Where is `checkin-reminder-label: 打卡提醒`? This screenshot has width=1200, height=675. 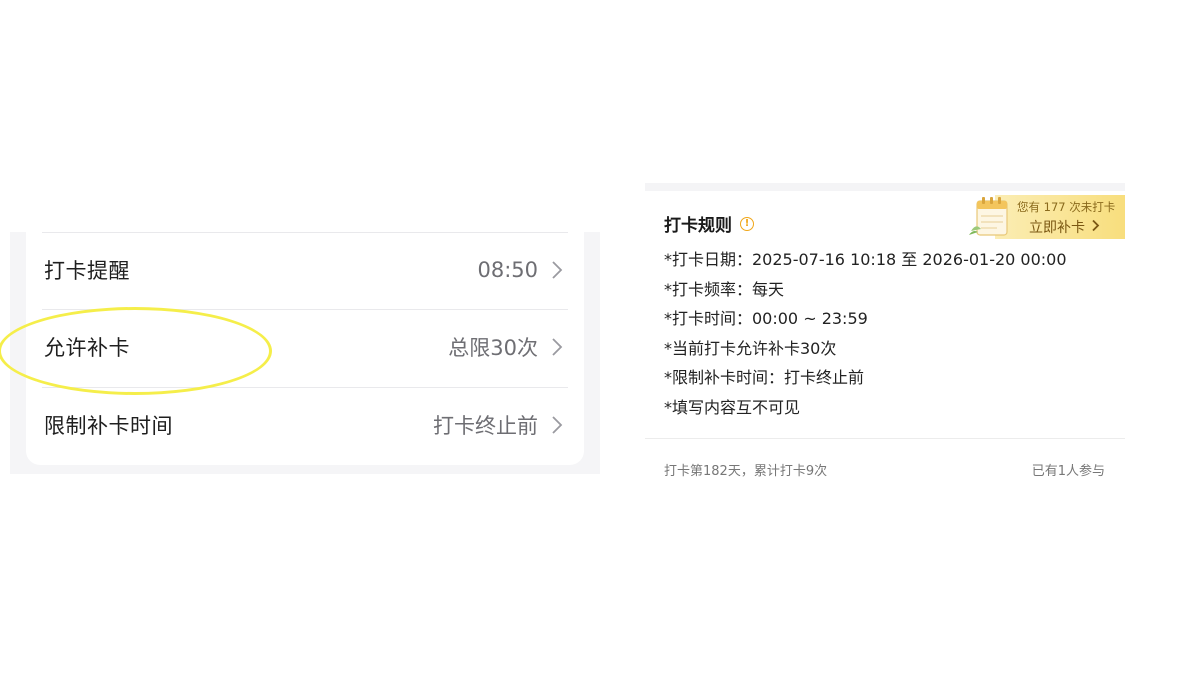
checkin-reminder-label: 打卡提醒 is located at coordinates (87, 271).